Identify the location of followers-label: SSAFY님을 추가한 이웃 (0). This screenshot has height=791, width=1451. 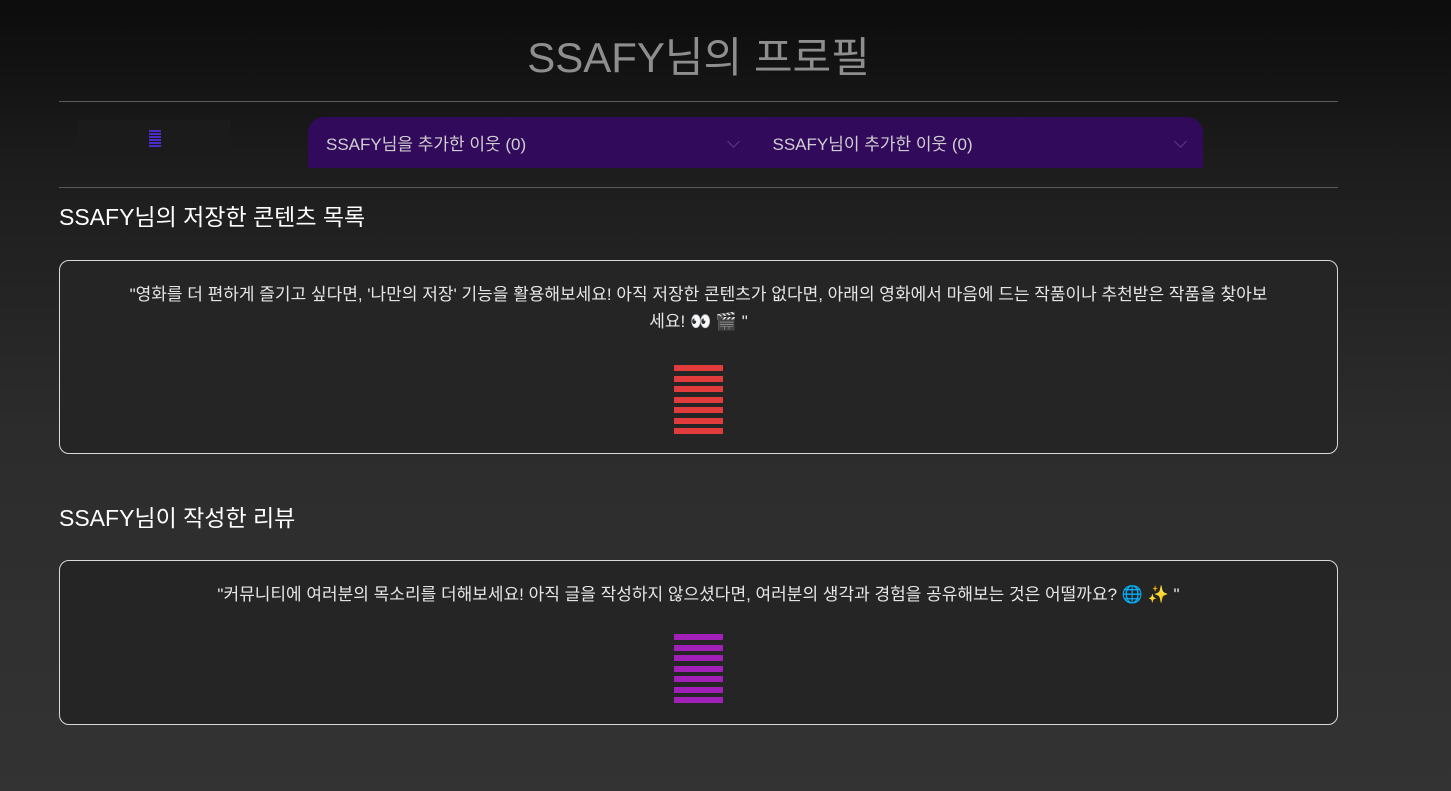
(426, 144).